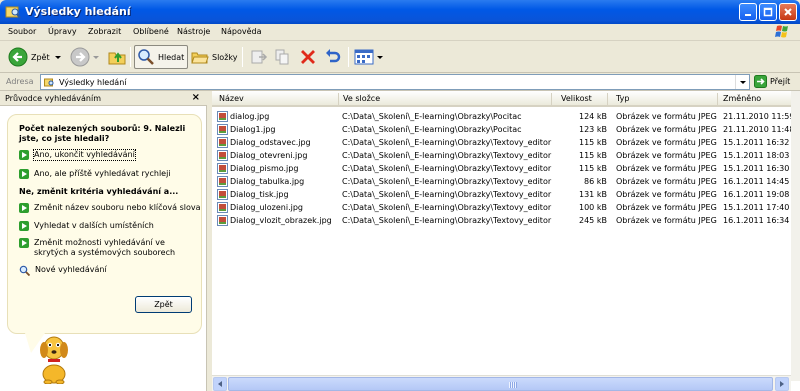  I want to click on chevron-right-icon, so click(782, 384).